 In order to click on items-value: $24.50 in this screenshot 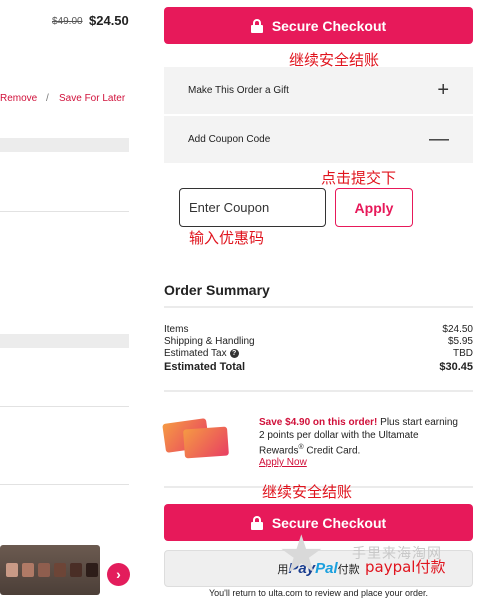, I will do `click(457, 329)`.